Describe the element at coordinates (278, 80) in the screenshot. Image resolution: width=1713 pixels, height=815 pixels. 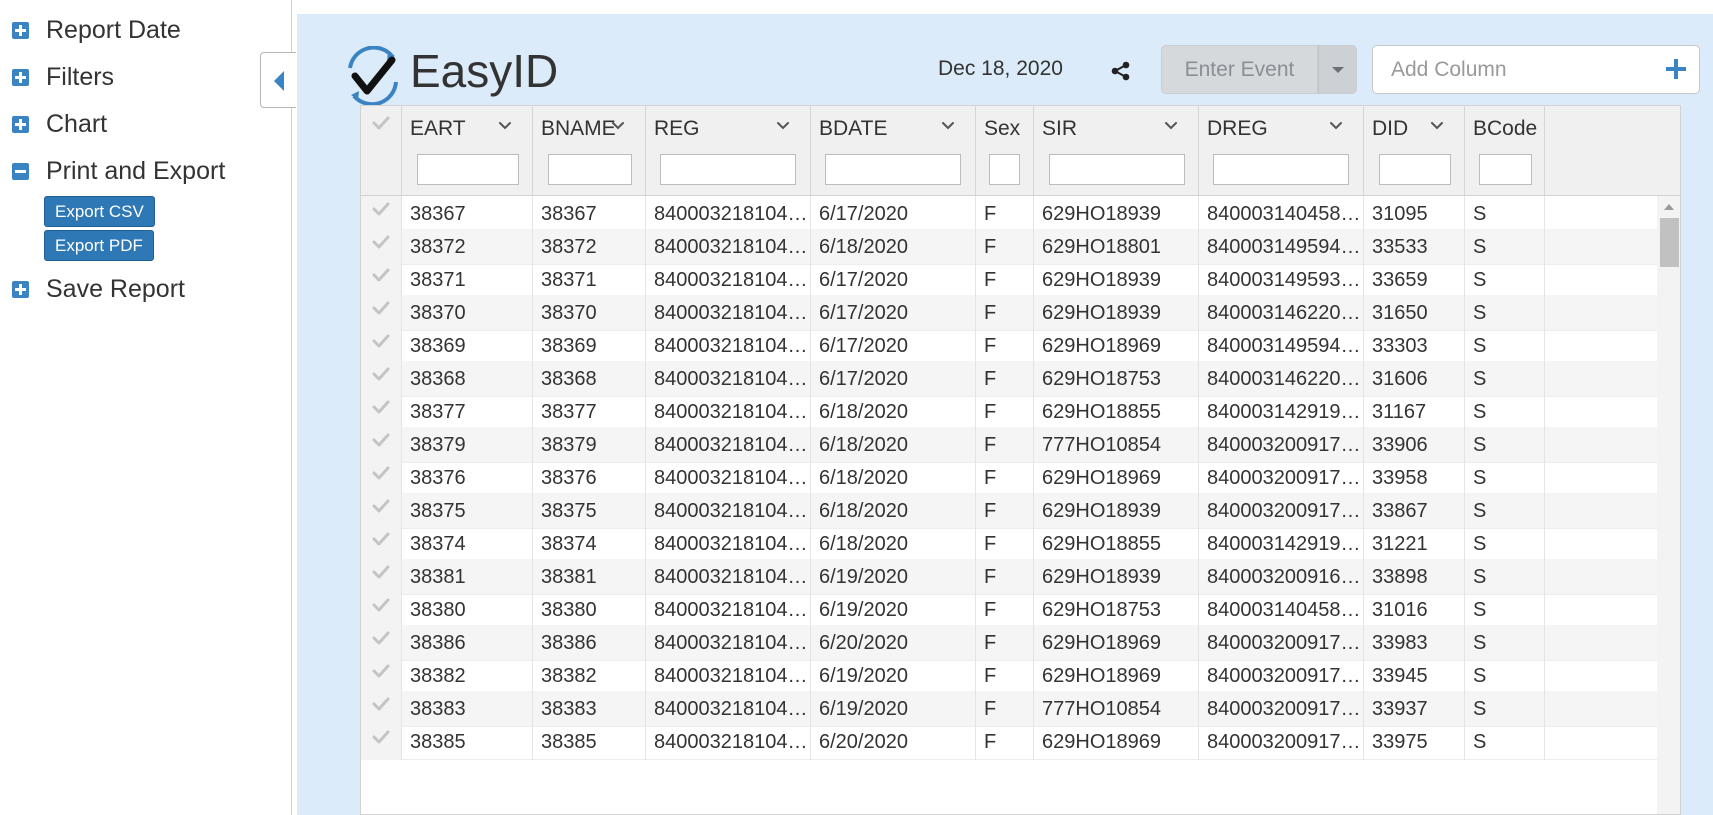
I see `collapse-sidebar-button` at that location.